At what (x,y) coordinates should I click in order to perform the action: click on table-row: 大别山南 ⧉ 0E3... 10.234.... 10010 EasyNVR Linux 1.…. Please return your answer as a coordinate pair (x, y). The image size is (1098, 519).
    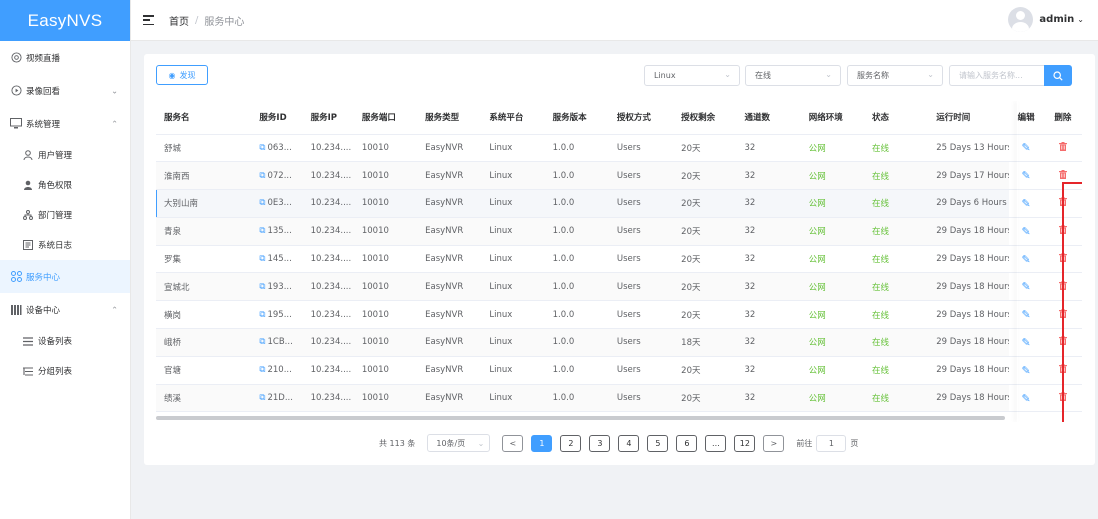
    Looking at the image, I should click on (619, 203).